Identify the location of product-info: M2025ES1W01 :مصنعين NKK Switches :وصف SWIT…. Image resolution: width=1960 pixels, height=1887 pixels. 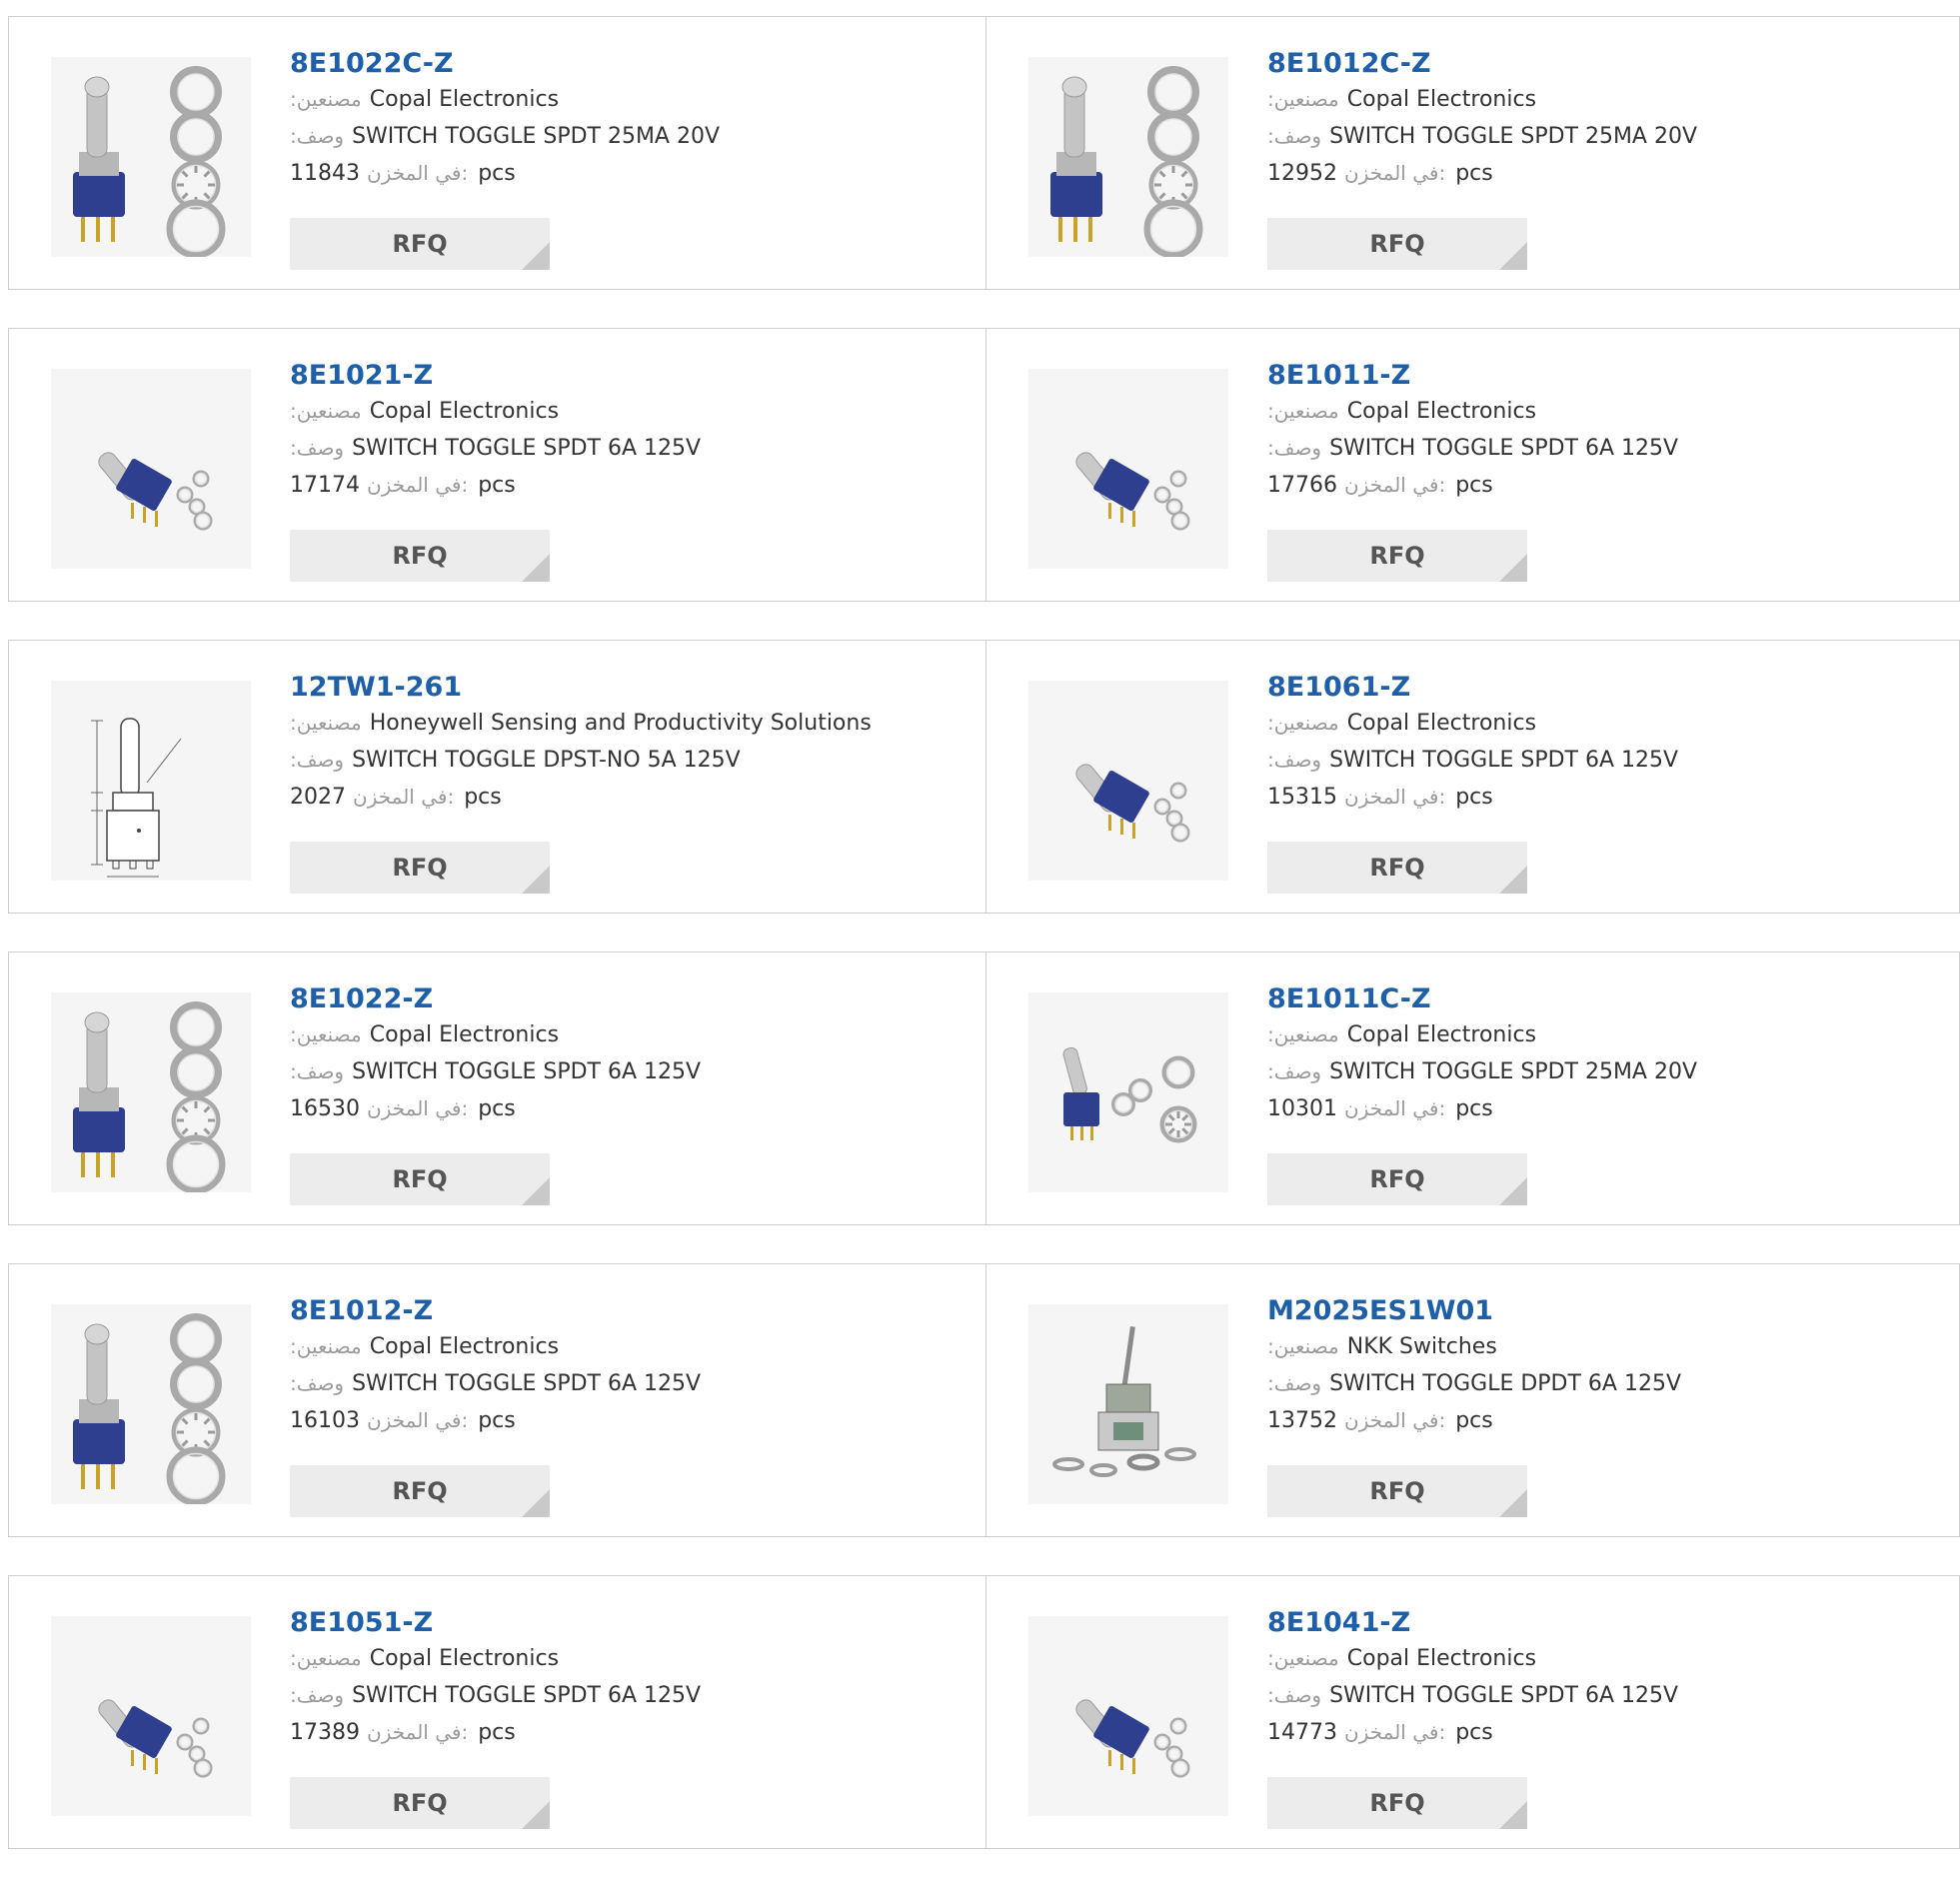
(1602, 1366).